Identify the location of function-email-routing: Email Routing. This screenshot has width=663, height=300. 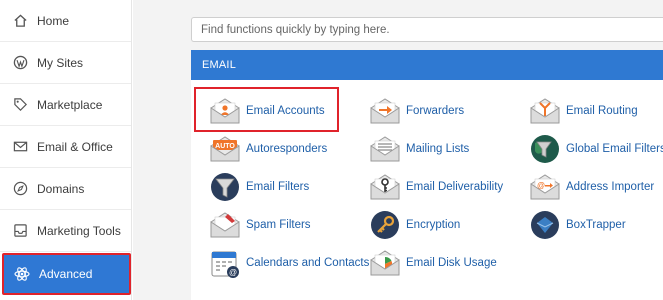
(583, 111).